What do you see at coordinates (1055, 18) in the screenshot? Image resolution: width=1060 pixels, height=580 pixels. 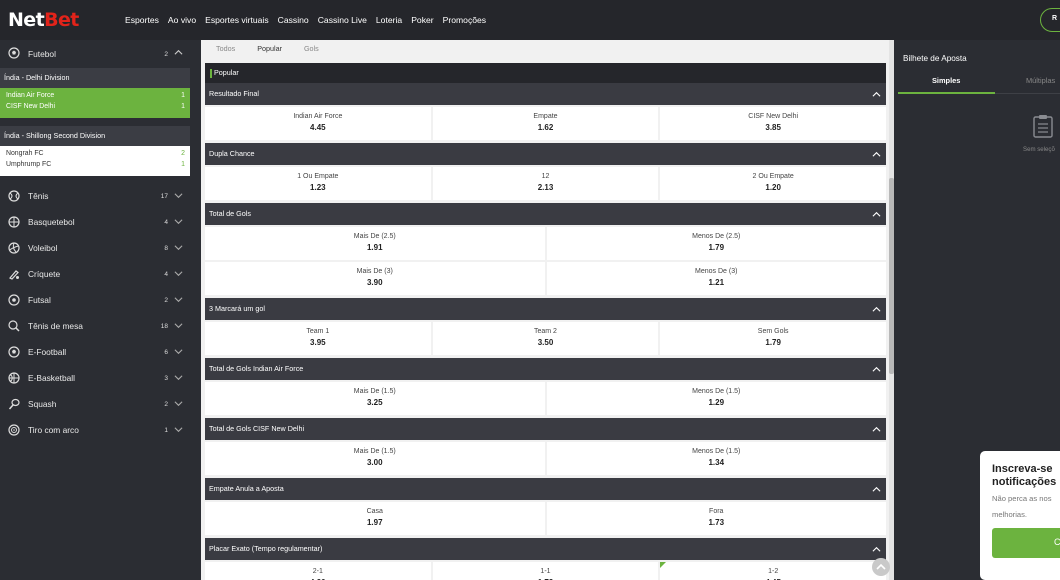 I see `register-button-label: R` at bounding box center [1055, 18].